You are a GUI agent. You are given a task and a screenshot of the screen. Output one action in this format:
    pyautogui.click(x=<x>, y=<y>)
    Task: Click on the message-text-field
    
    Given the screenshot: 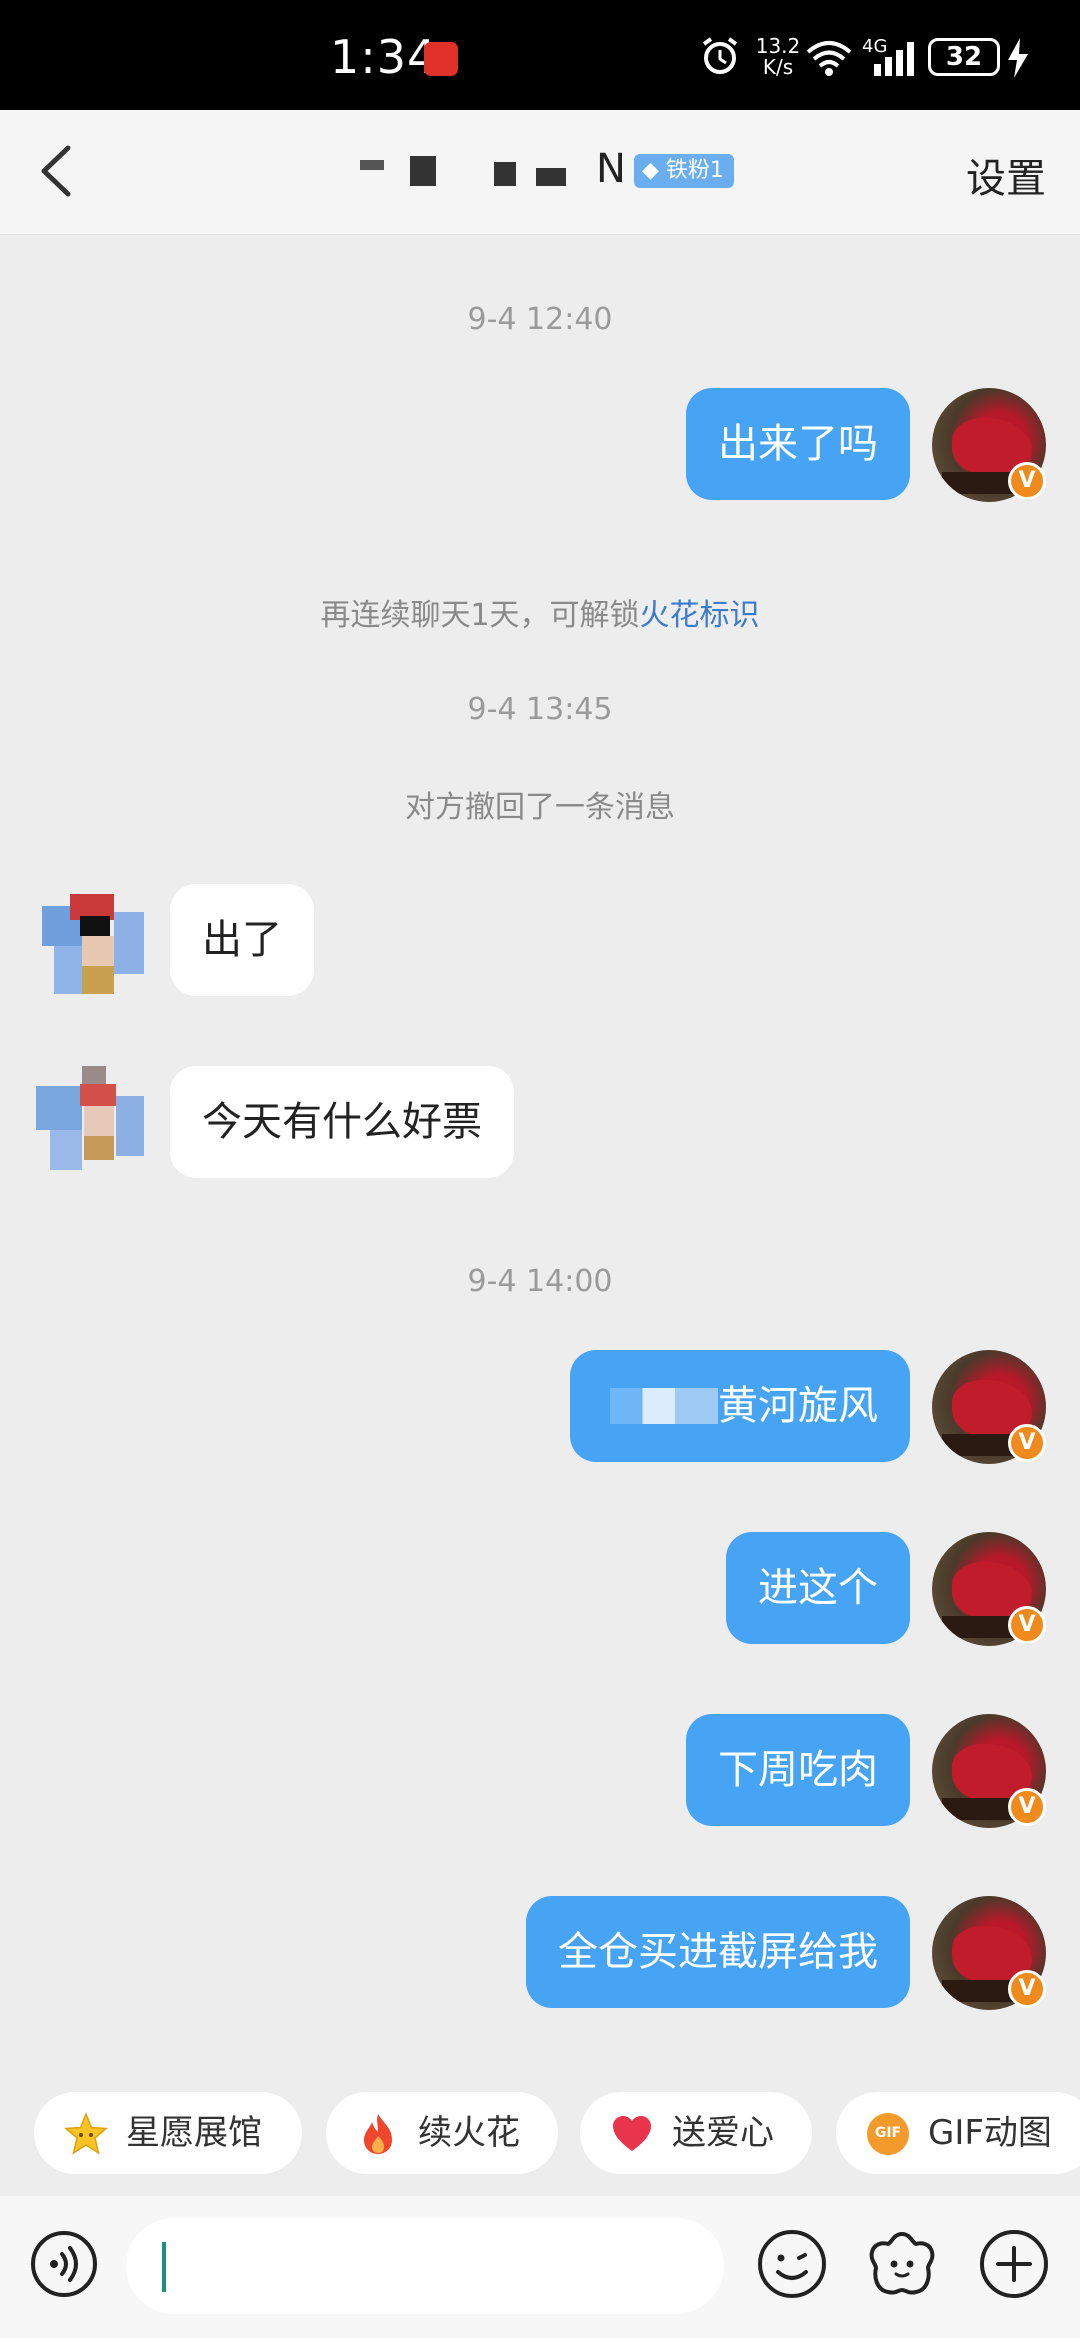 What is the action you would take?
    pyautogui.click(x=425, y=2266)
    